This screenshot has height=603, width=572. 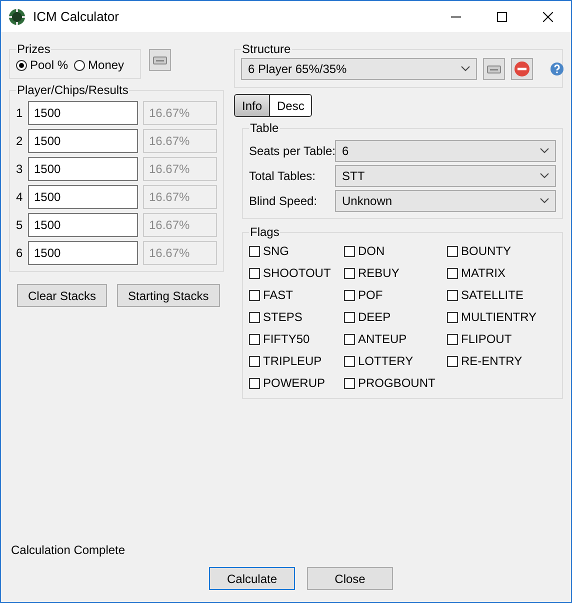 What do you see at coordinates (291, 105) in the screenshot?
I see `tab: Desc` at bounding box center [291, 105].